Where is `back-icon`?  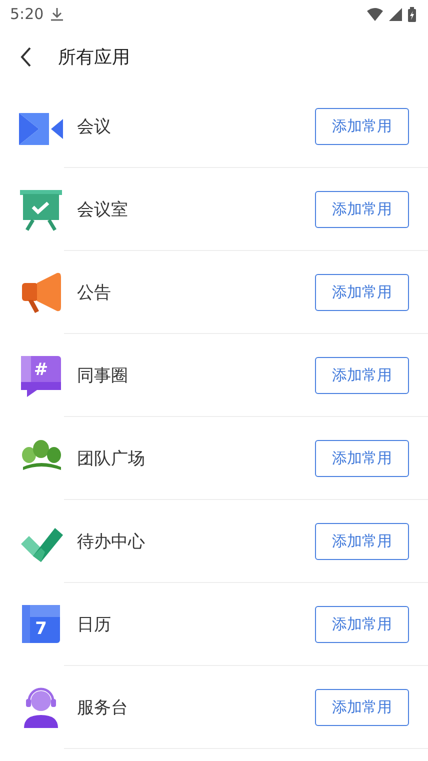 back-icon is located at coordinates (26, 56).